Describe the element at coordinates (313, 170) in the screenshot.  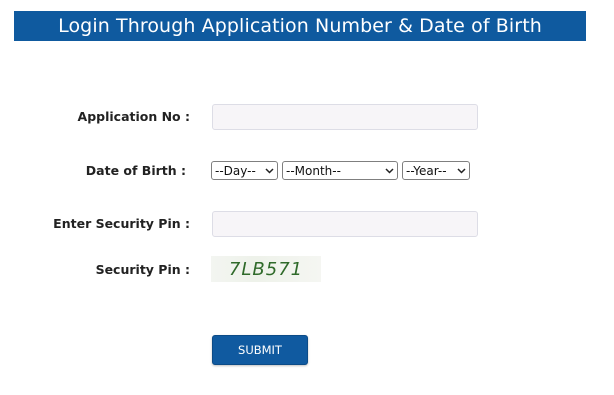
I see `dob-month-value: --Month--` at that location.